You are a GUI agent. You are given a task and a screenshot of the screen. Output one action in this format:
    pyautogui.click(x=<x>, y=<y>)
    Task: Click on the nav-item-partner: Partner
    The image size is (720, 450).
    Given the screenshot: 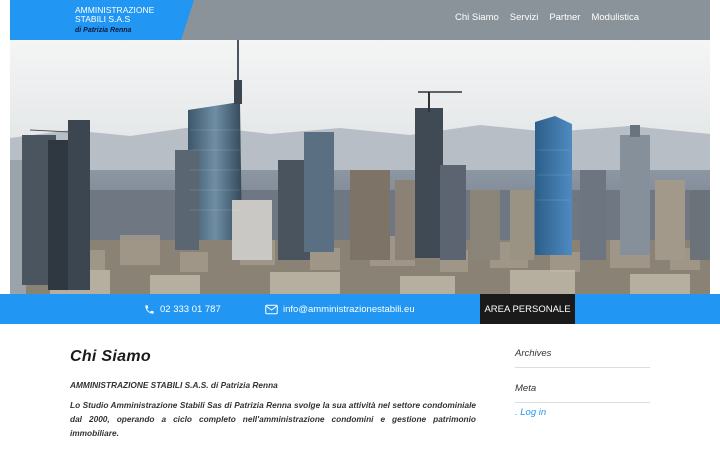 What is the action you would take?
    pyautogui.click(x=564, y=17)
    